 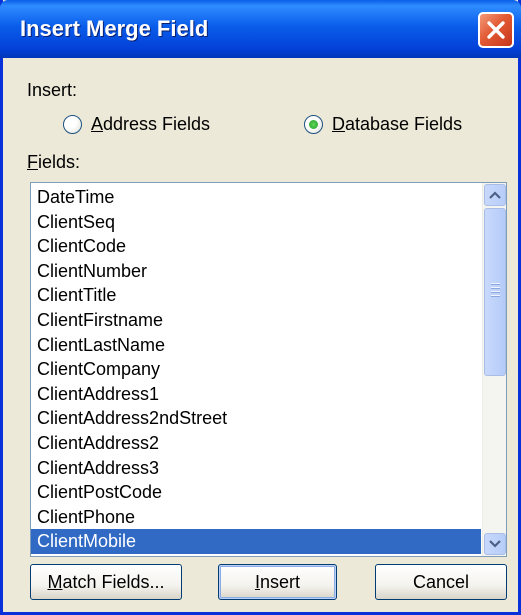 What do you see at coordinates (397, 124) in the screenshot?
I see `database-fields-label: Database Fields` at bounding box center [397, 124].